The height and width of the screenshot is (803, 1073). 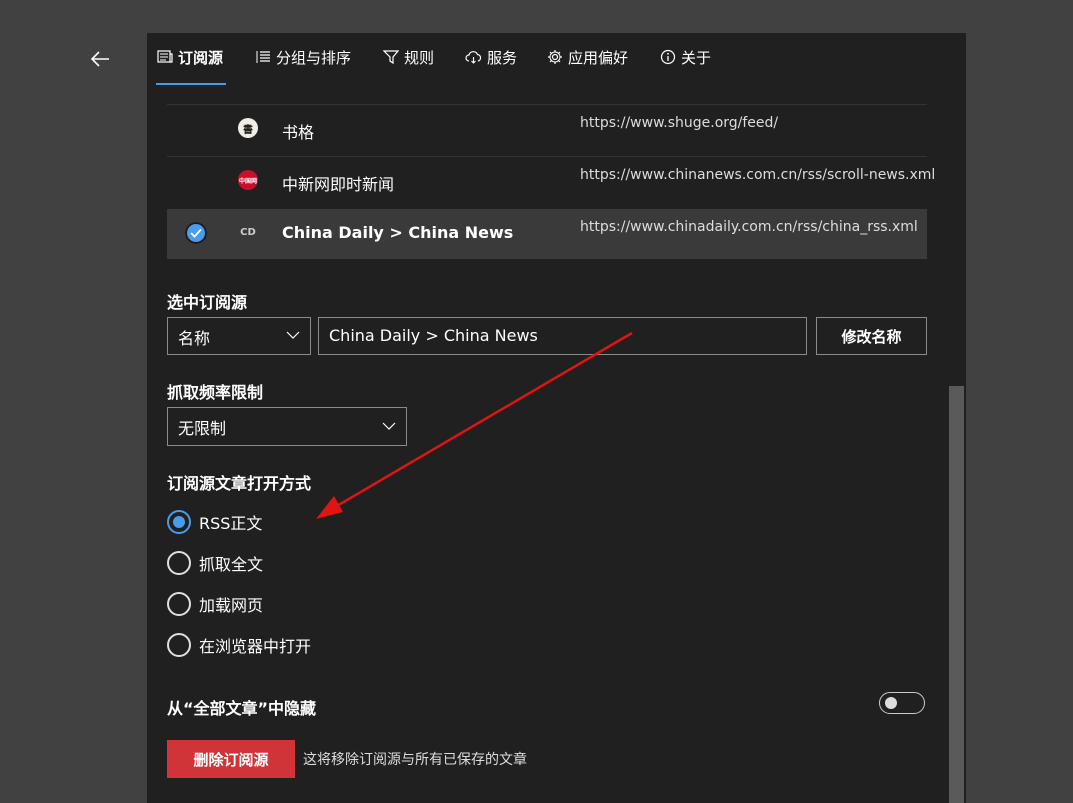 What do you see at coordinates (668, 57) in the screenshot?
I see `info-icon` at bounding box center [668, 57].